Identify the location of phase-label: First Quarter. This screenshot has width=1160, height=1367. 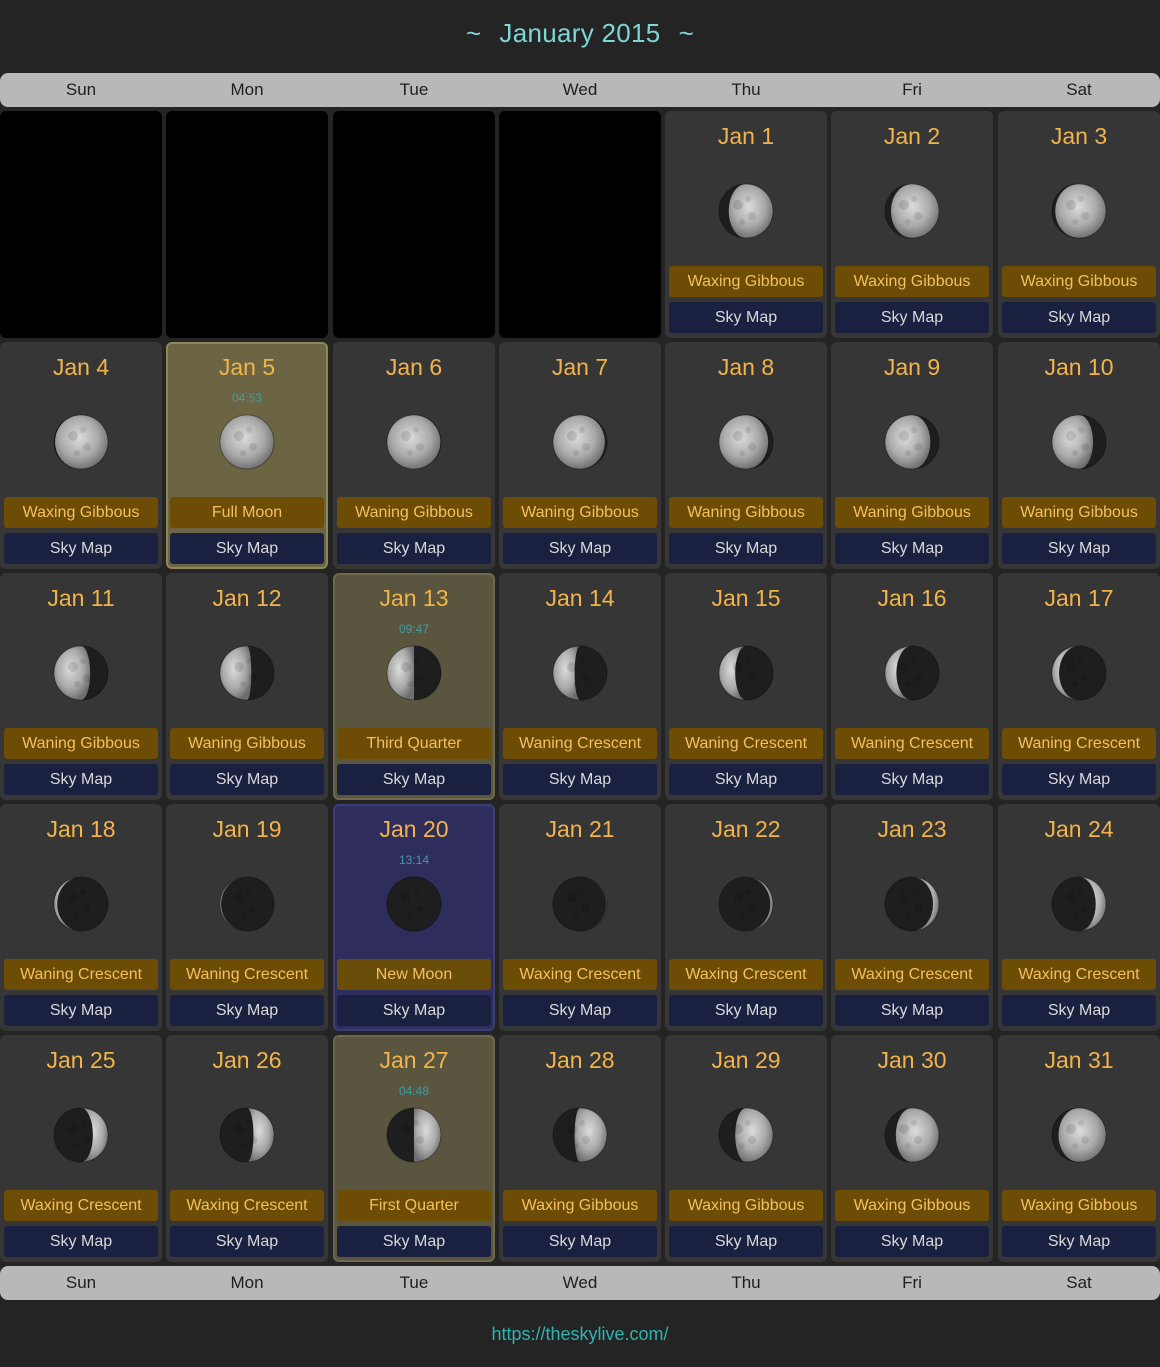
(414, 1205).